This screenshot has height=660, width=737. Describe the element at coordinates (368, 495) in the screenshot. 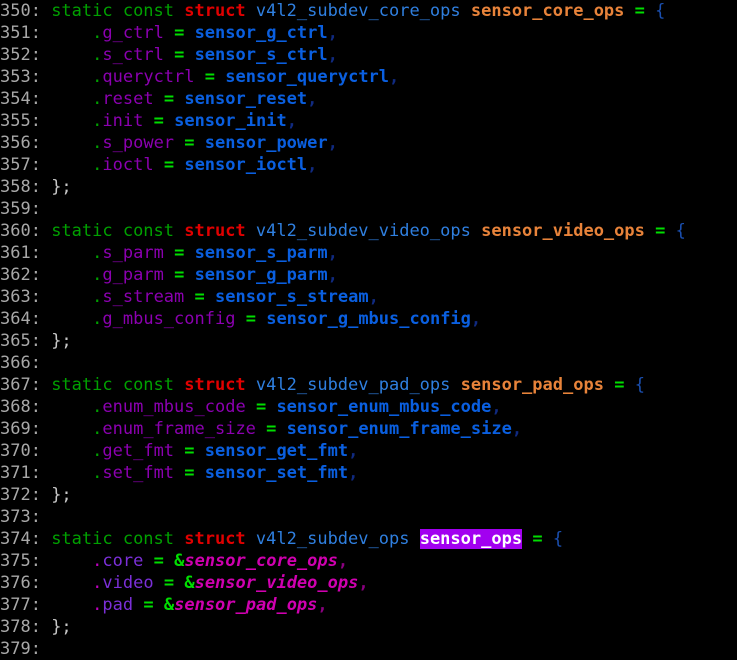

I see `code-line: 372: };` at that location.